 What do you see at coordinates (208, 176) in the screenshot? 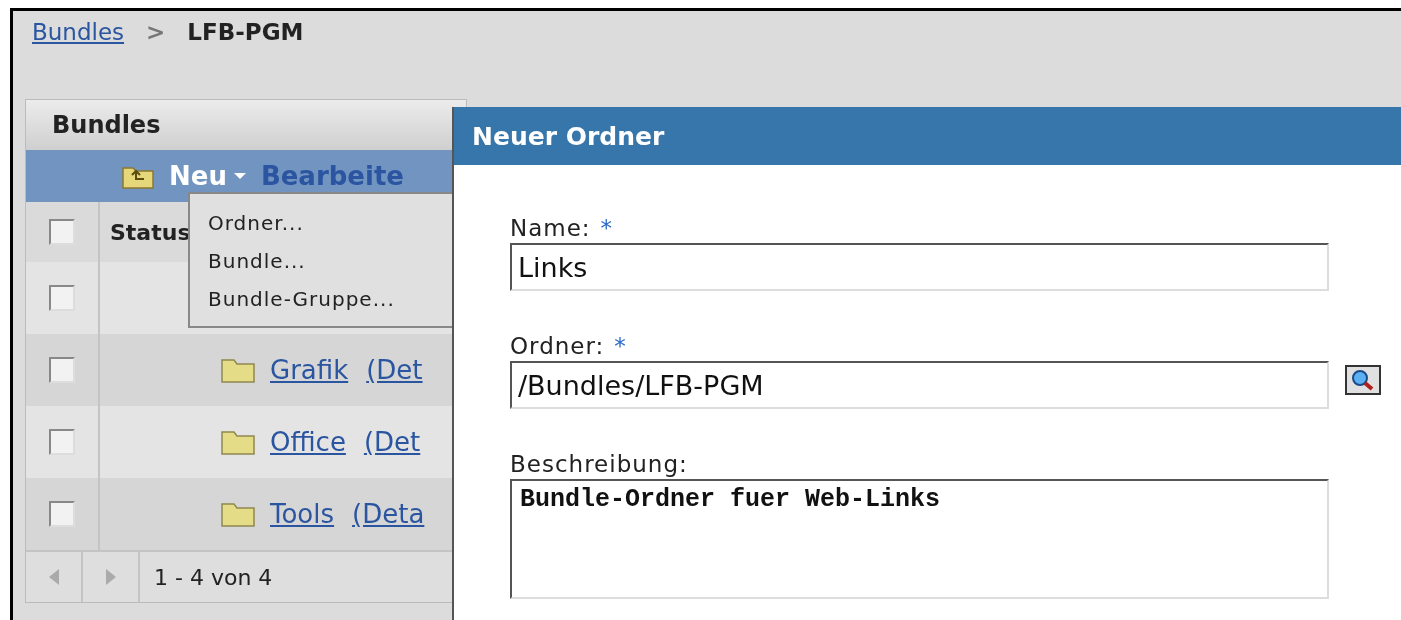
I see `new-menu-button: Neu` at bounding box center [208, 176].